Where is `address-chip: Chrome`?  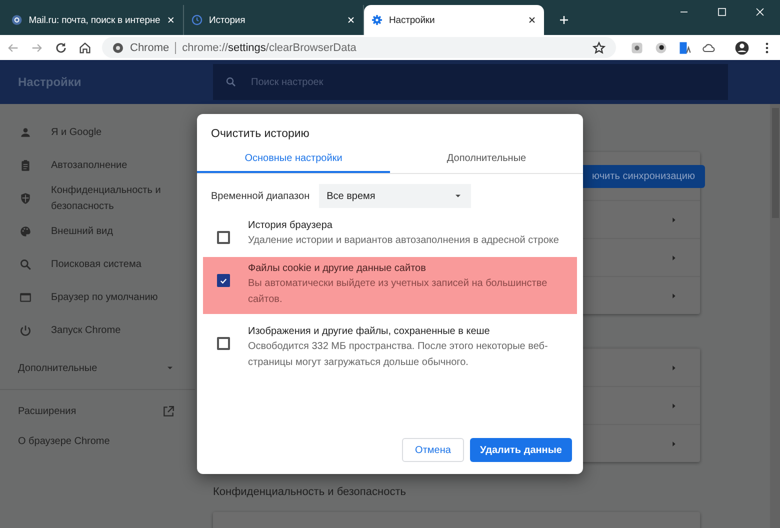
address-chip: Chrome is located at coordinates (153, 48).